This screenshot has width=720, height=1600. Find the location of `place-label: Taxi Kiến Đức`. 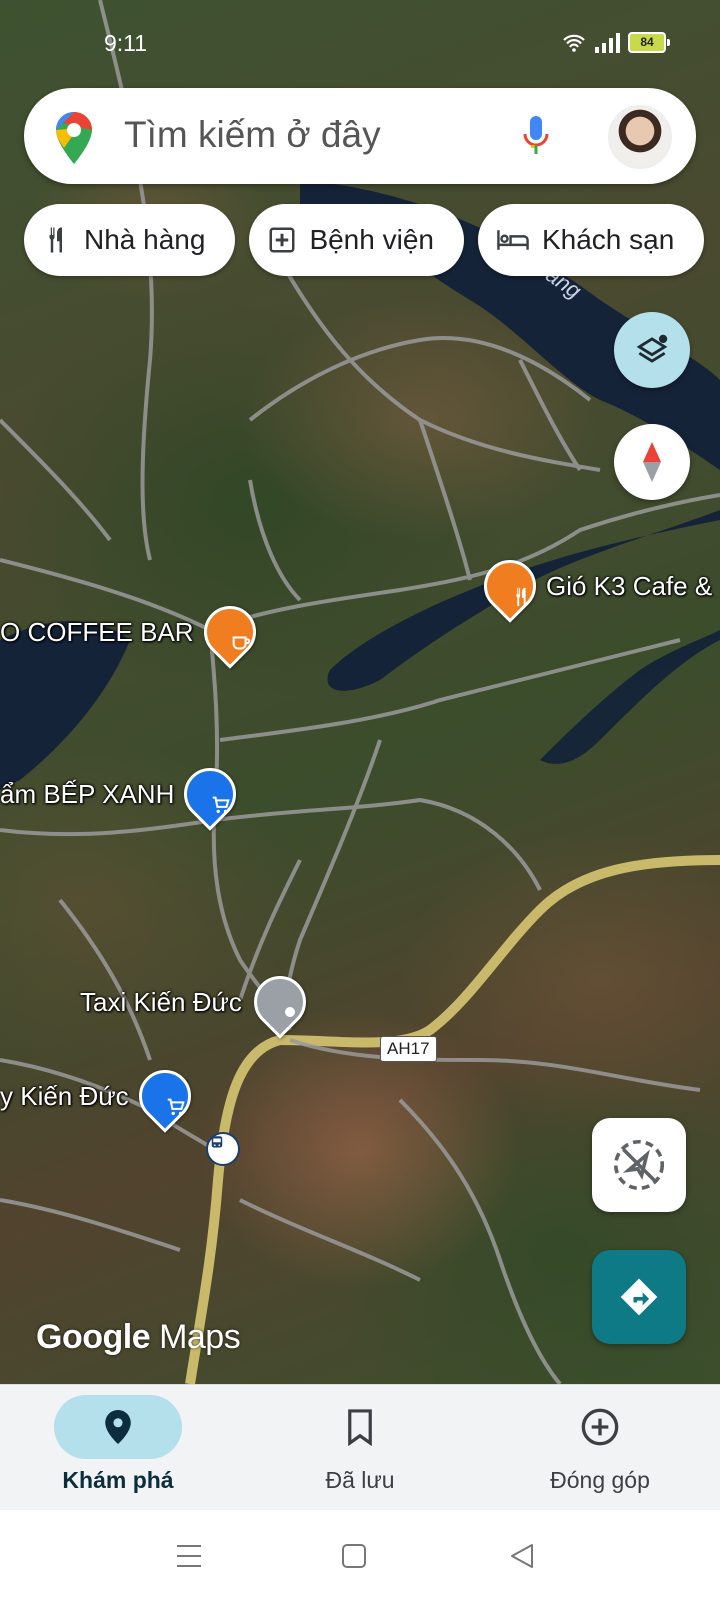

place-label: Taxi Kiến Đức is located at coordinates (161, 1001).